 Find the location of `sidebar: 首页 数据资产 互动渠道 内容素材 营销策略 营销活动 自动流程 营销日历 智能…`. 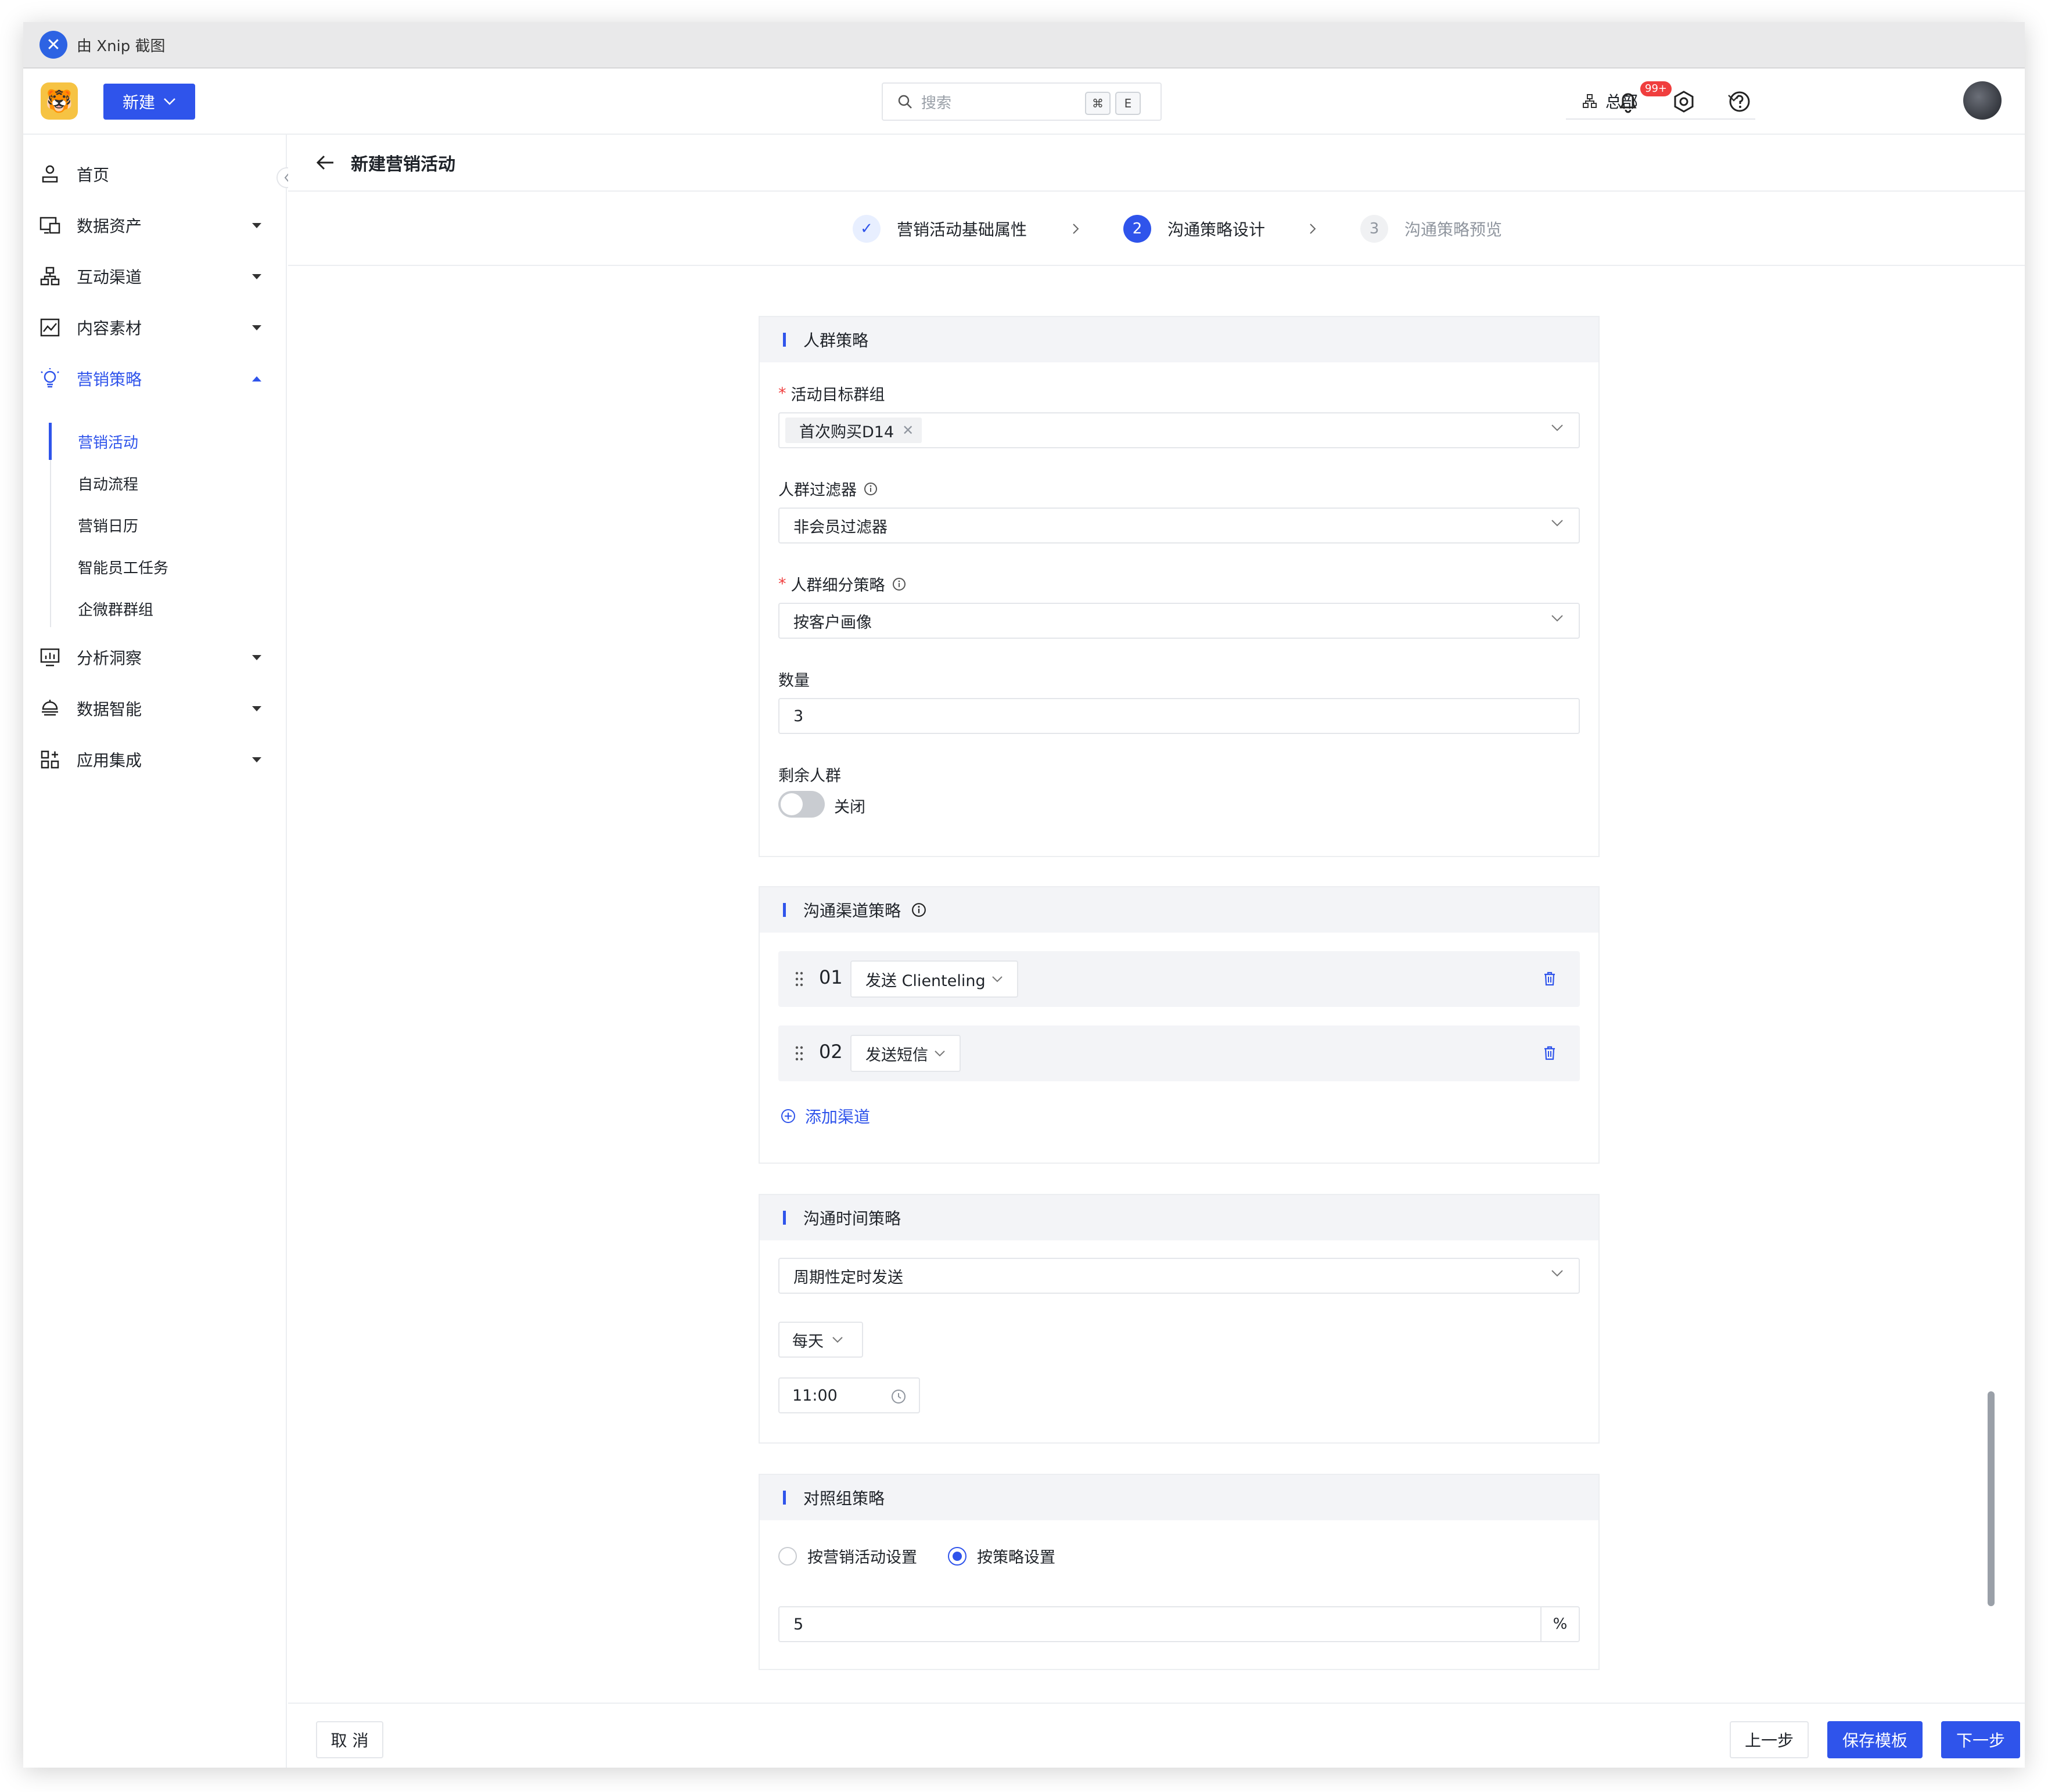

sidebar: 首页 数据资产 互动渠道 内容素材 营销策略 营销活动 自动流程 营销日历 智能… is located at coordinates (160, 951).